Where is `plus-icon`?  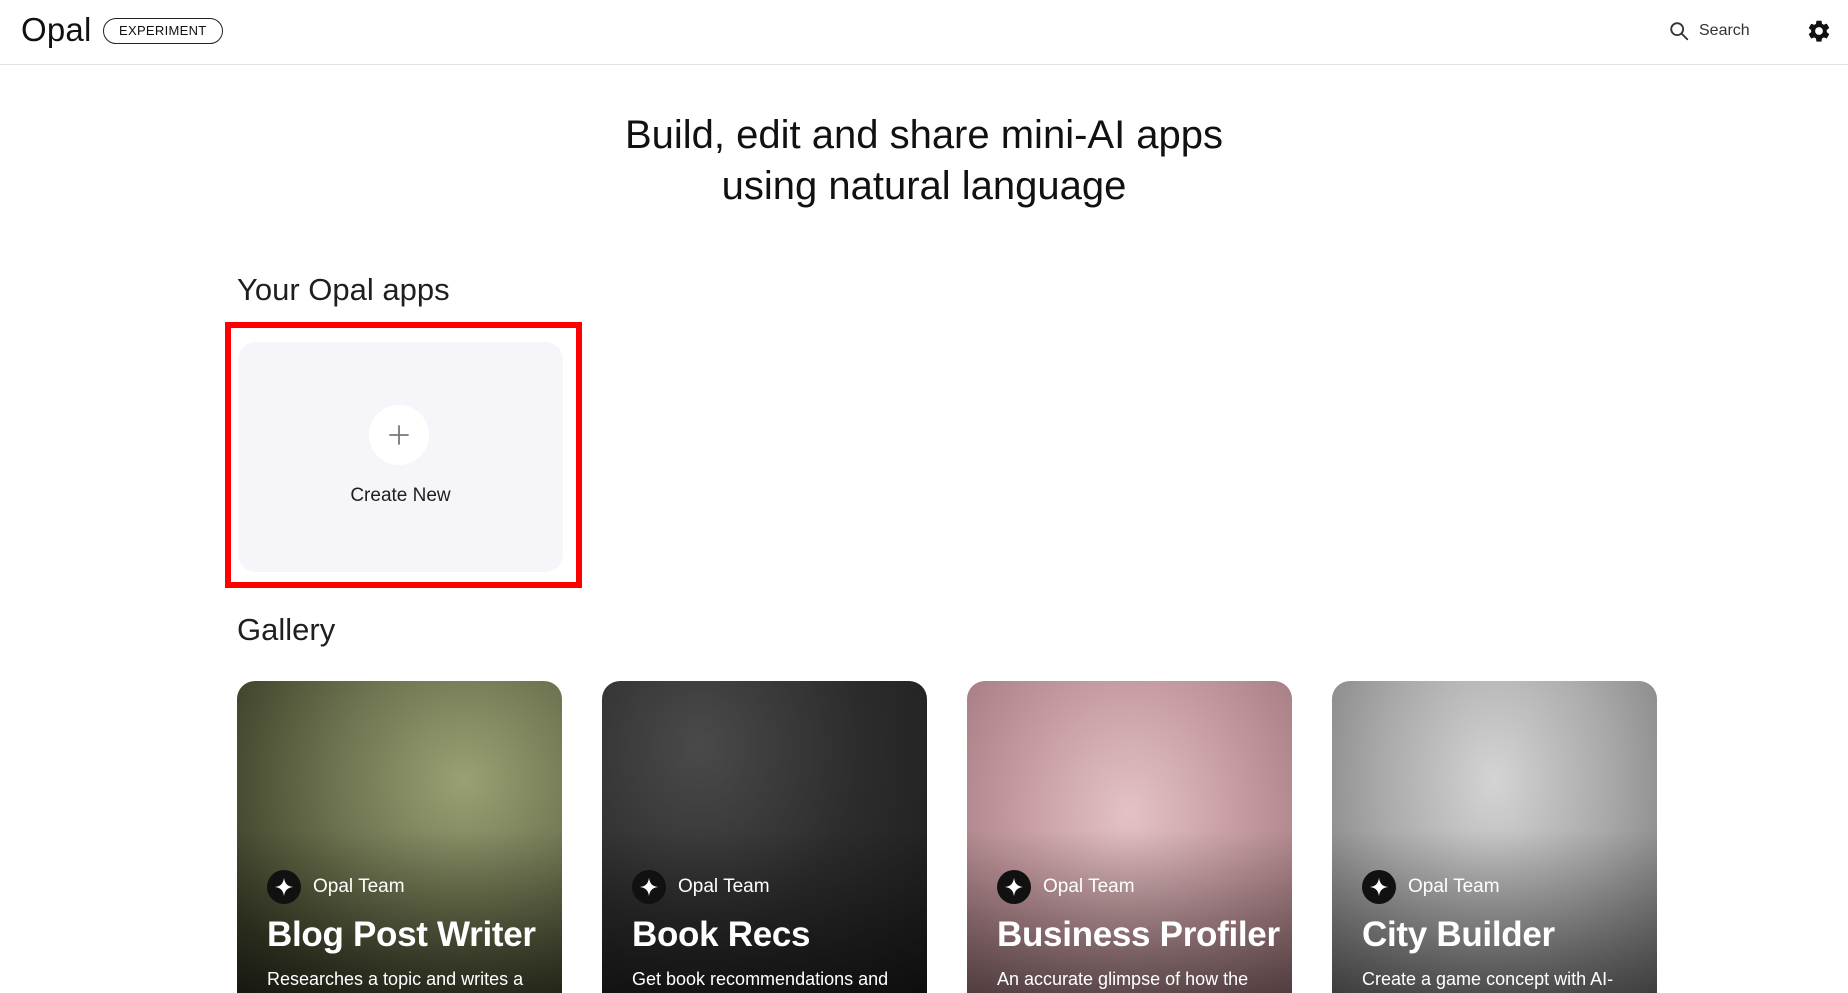
plus-icon is located at coordinates (399, 435).